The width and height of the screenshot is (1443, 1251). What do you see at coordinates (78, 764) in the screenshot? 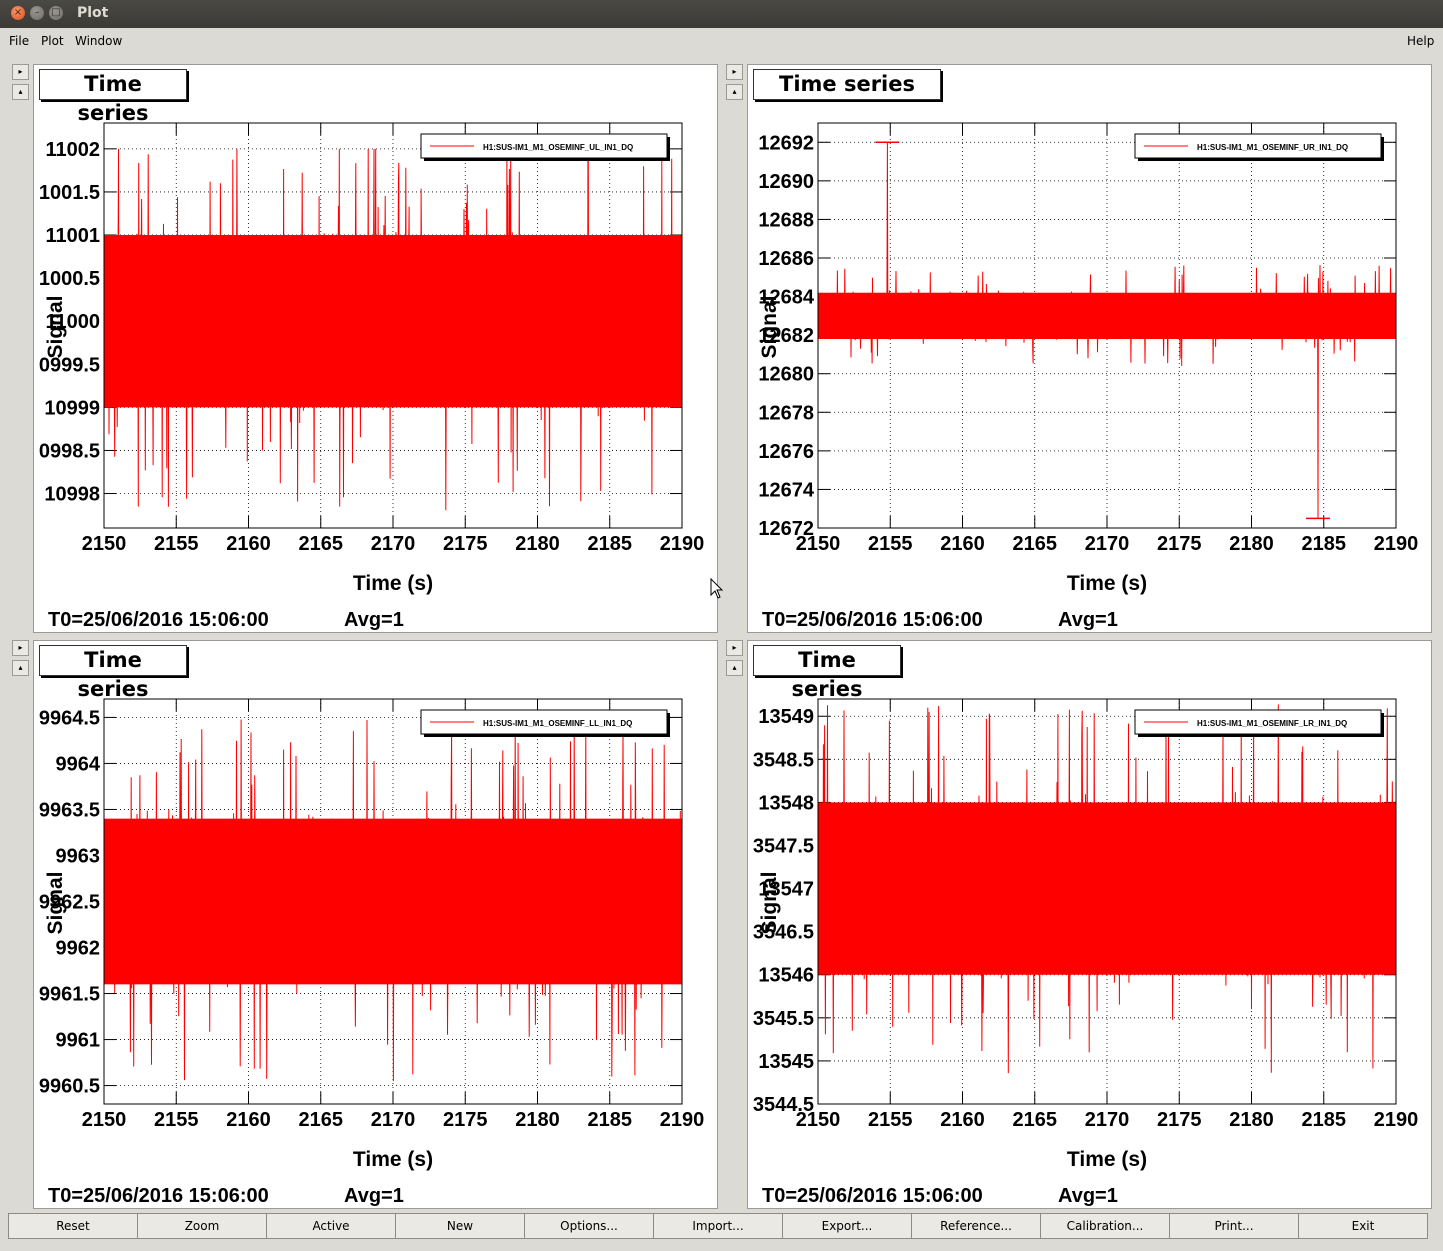
I see `y-tick-label: 9964` at bounding box center [78, 764].